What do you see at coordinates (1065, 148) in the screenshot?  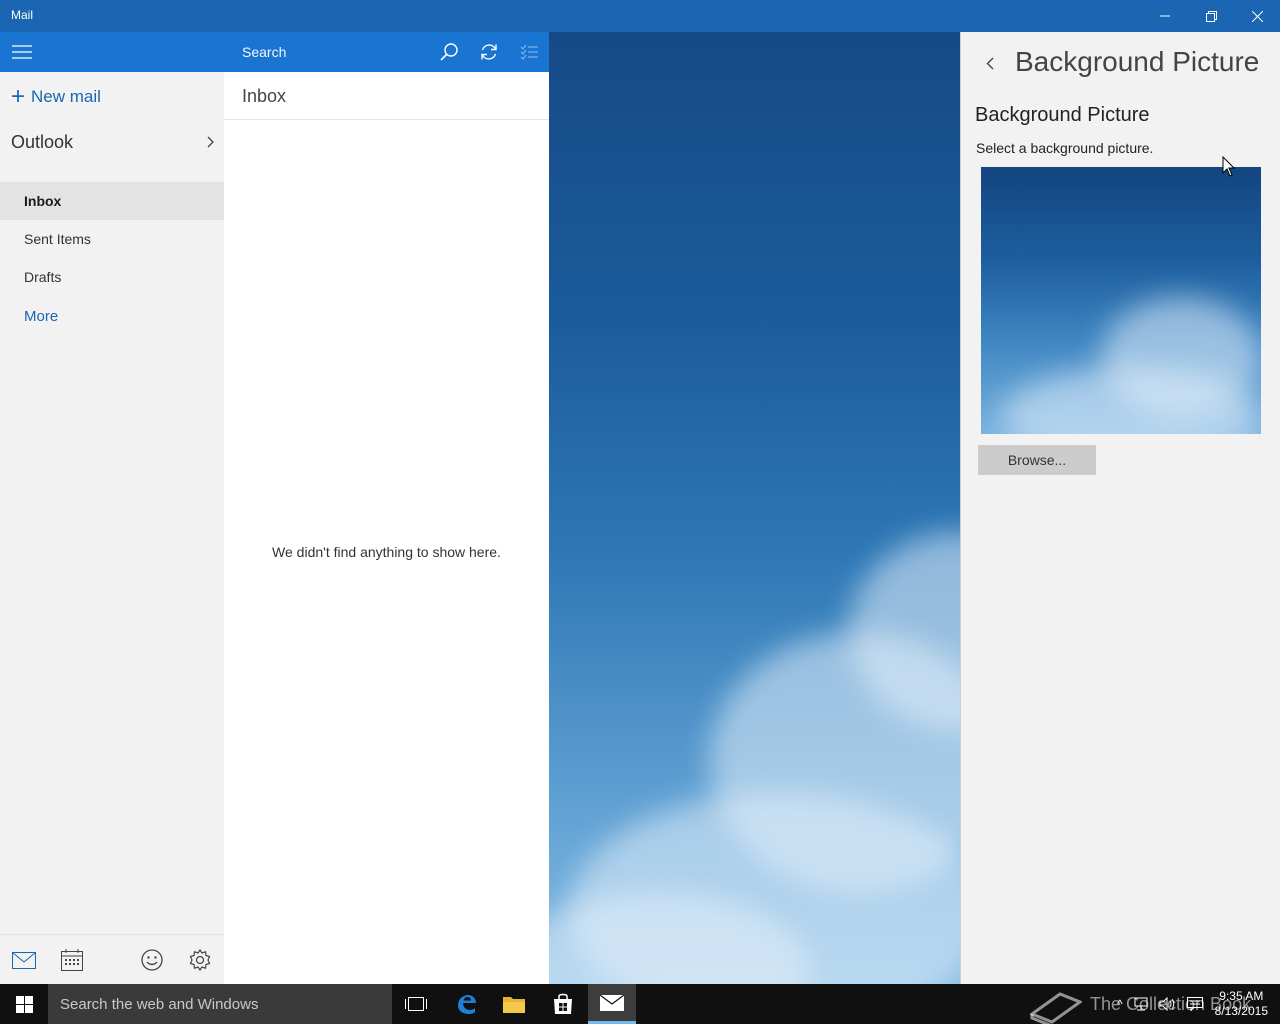 I see `section-description: Select a background picture.` at bounding box center [1065, 148].